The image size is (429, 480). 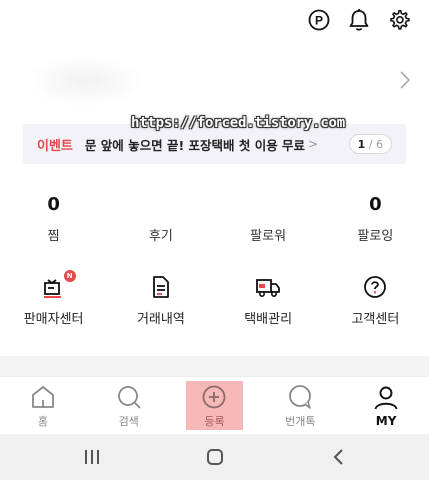 What do you see at coordinates (399, 20) in the screenshot?
I see `gear-icon` at bounding box center [399, 20].